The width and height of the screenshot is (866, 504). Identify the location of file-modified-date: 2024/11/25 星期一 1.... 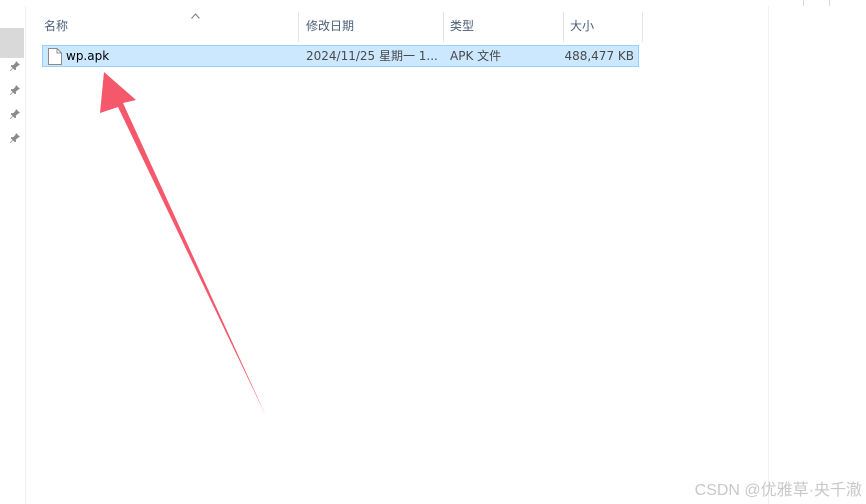
(372, 56).